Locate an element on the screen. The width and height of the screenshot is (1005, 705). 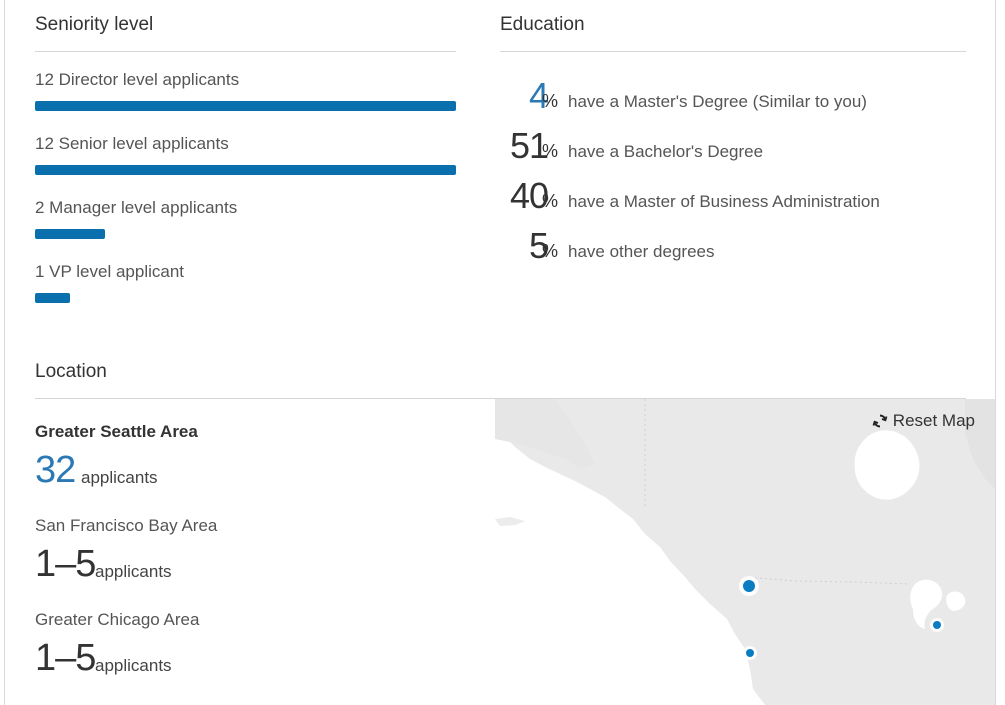
education-title: Education is located at coordinates (542, 24).